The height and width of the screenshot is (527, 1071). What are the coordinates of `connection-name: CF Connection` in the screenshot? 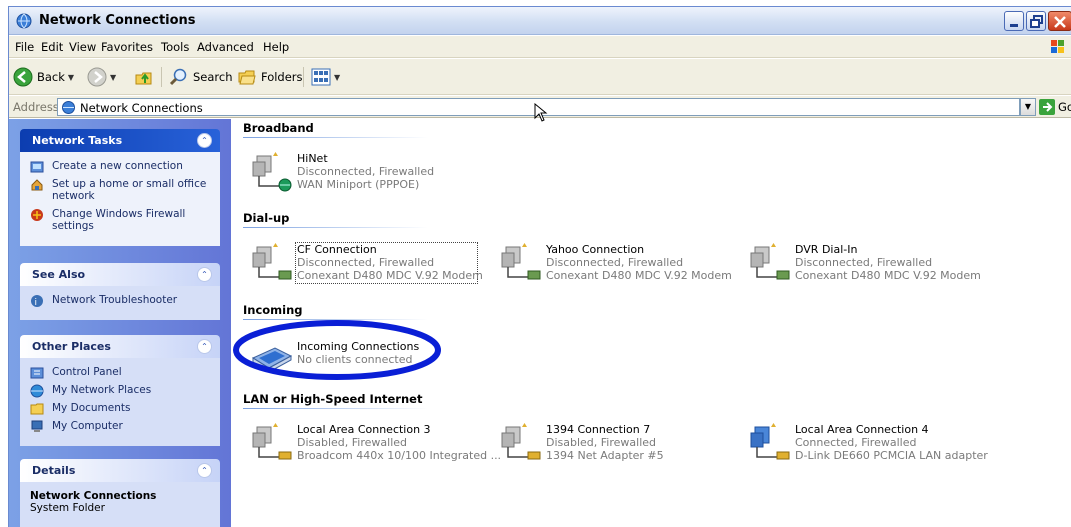 It's located at (337, 249).